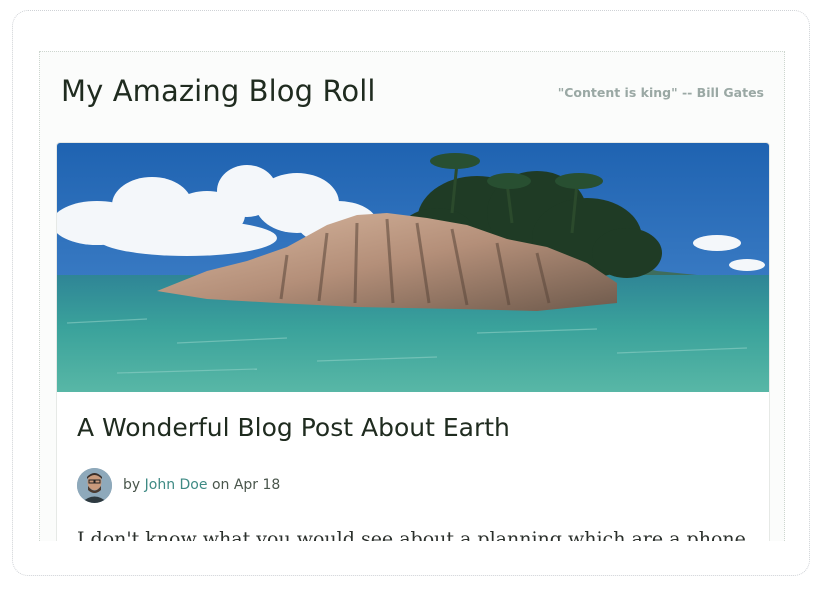 This screenshot has height=593, width=824. Describe the element at coordinates (257, 485) in the screenshot. I see `post-date: Apr 18` at that location.